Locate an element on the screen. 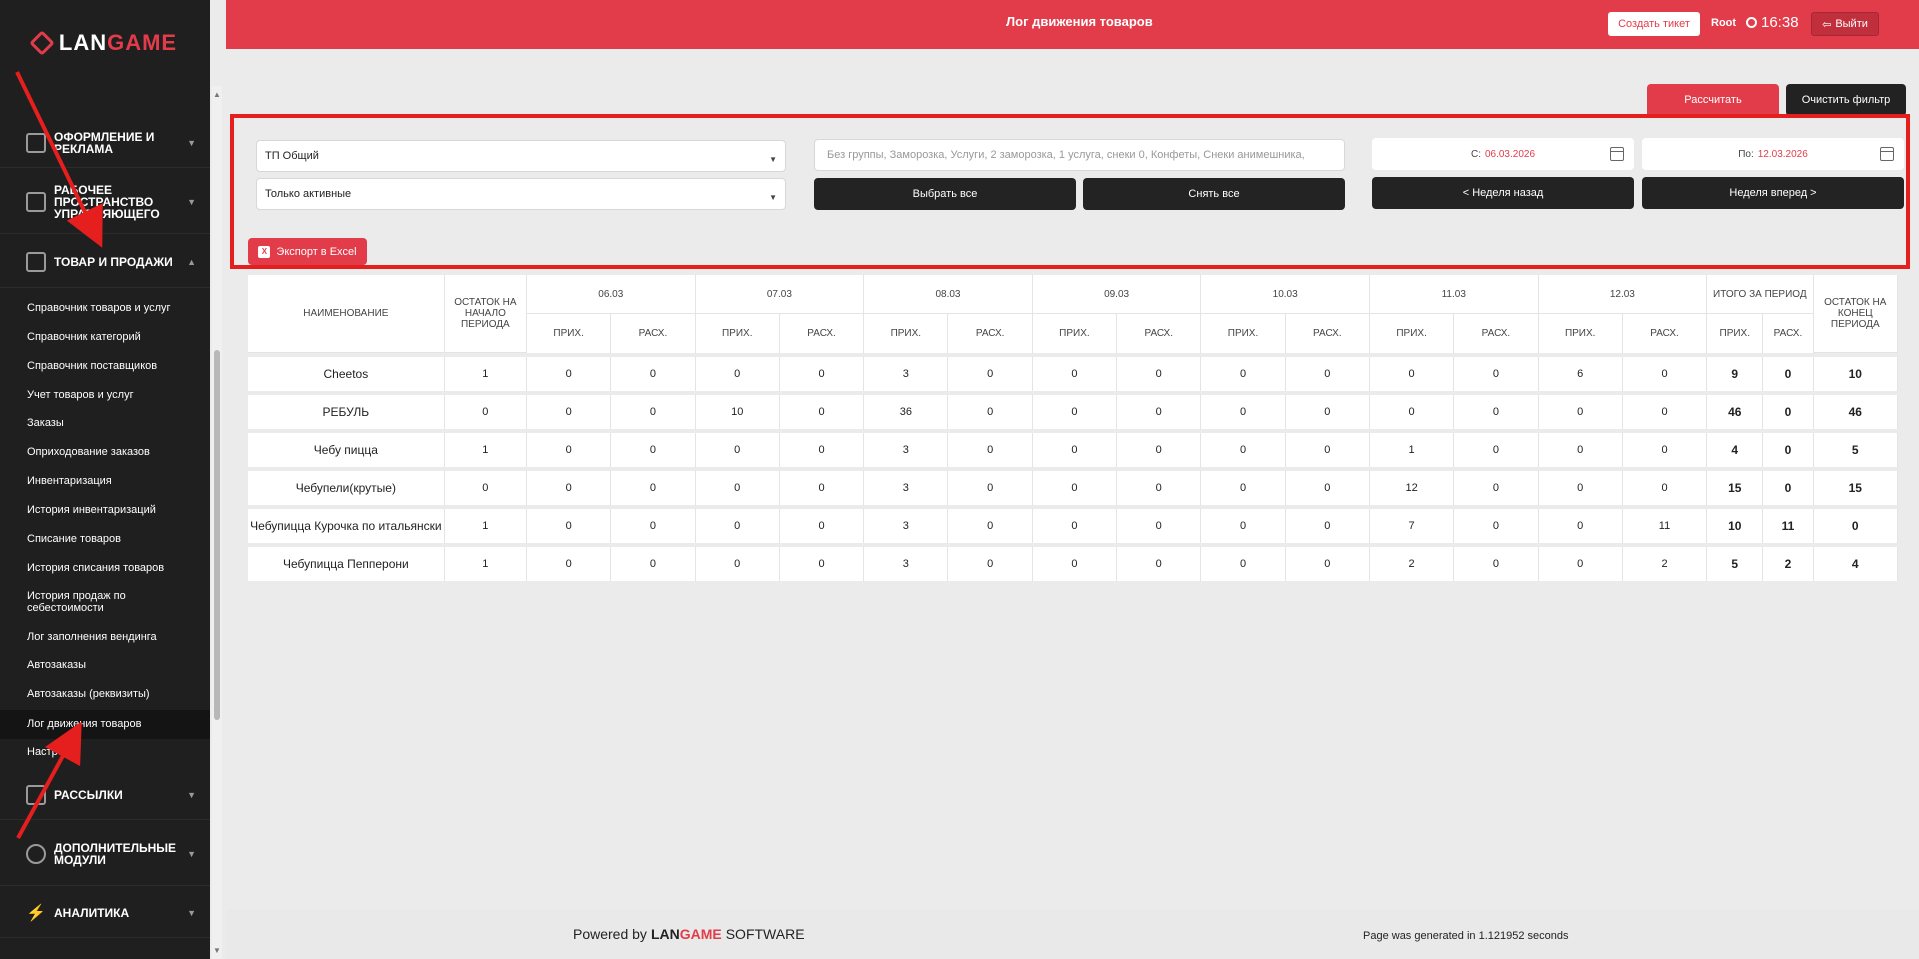 The height and width of the screenshot is (959, 1919). logo: LAN GAME is located at coordinates (105, 42).